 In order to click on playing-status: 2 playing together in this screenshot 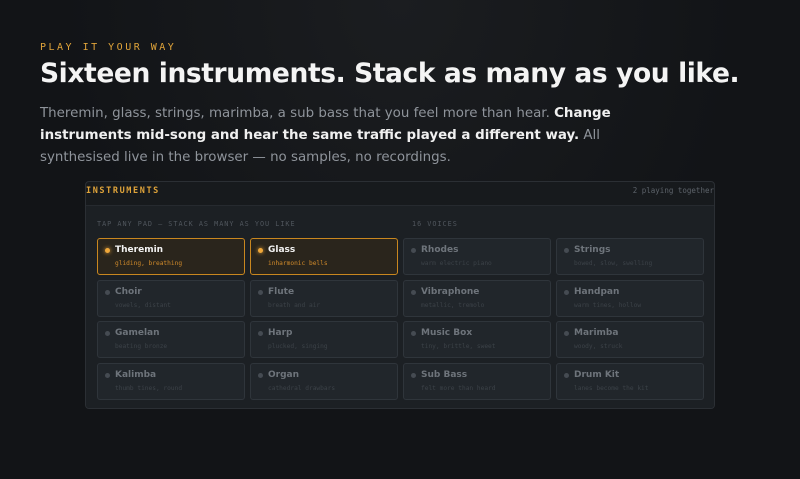, I will do `click(673, 190)`.